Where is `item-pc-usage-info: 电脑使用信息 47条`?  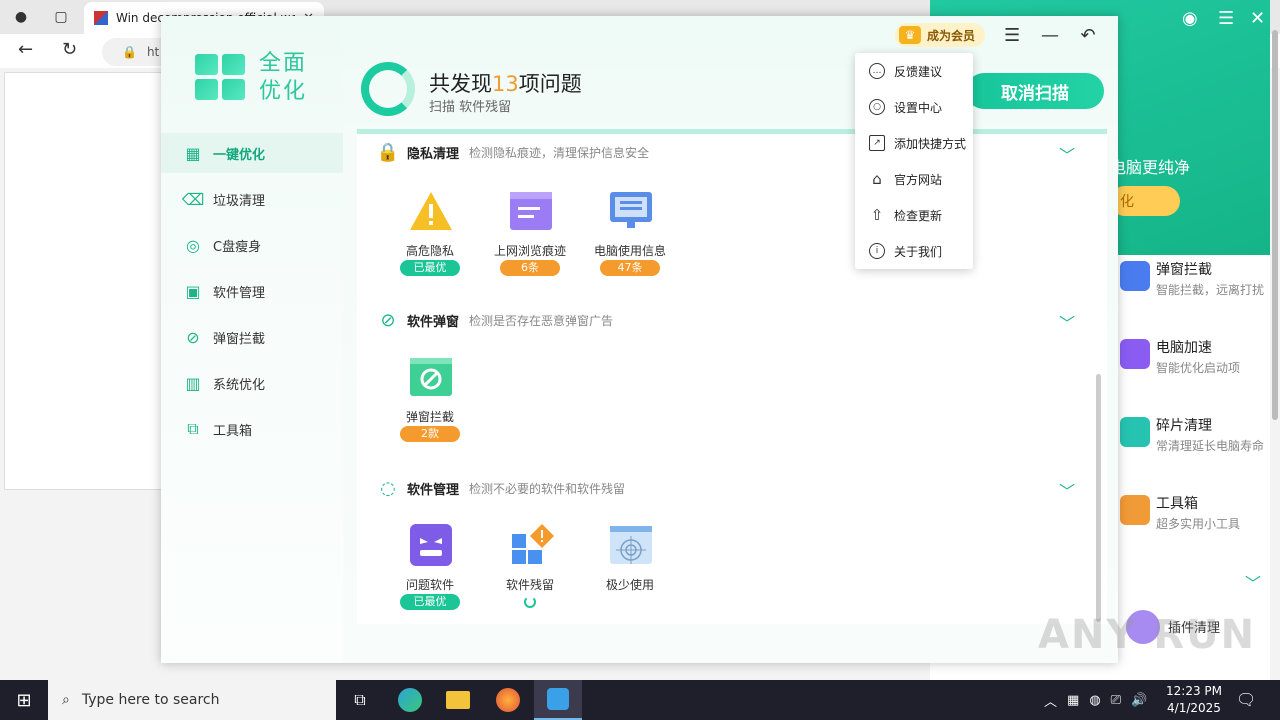
item-pc-usage-info: 电脑使用信息 47条 is located at coordinates (630, 240).